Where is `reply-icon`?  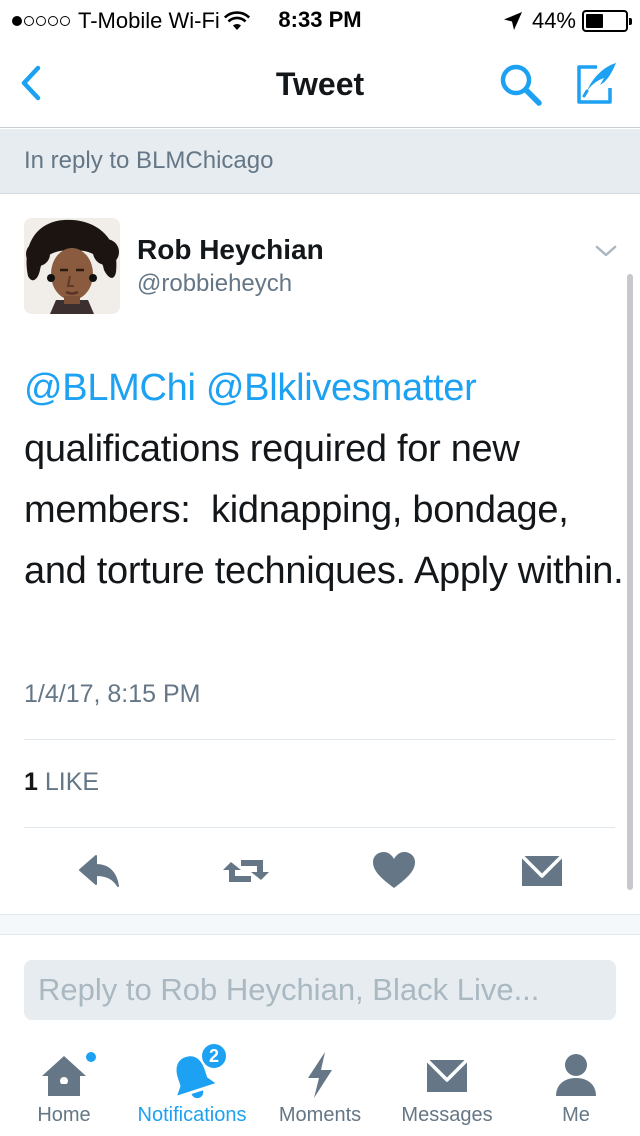
reply-icon is located at coordinates (99, 871).